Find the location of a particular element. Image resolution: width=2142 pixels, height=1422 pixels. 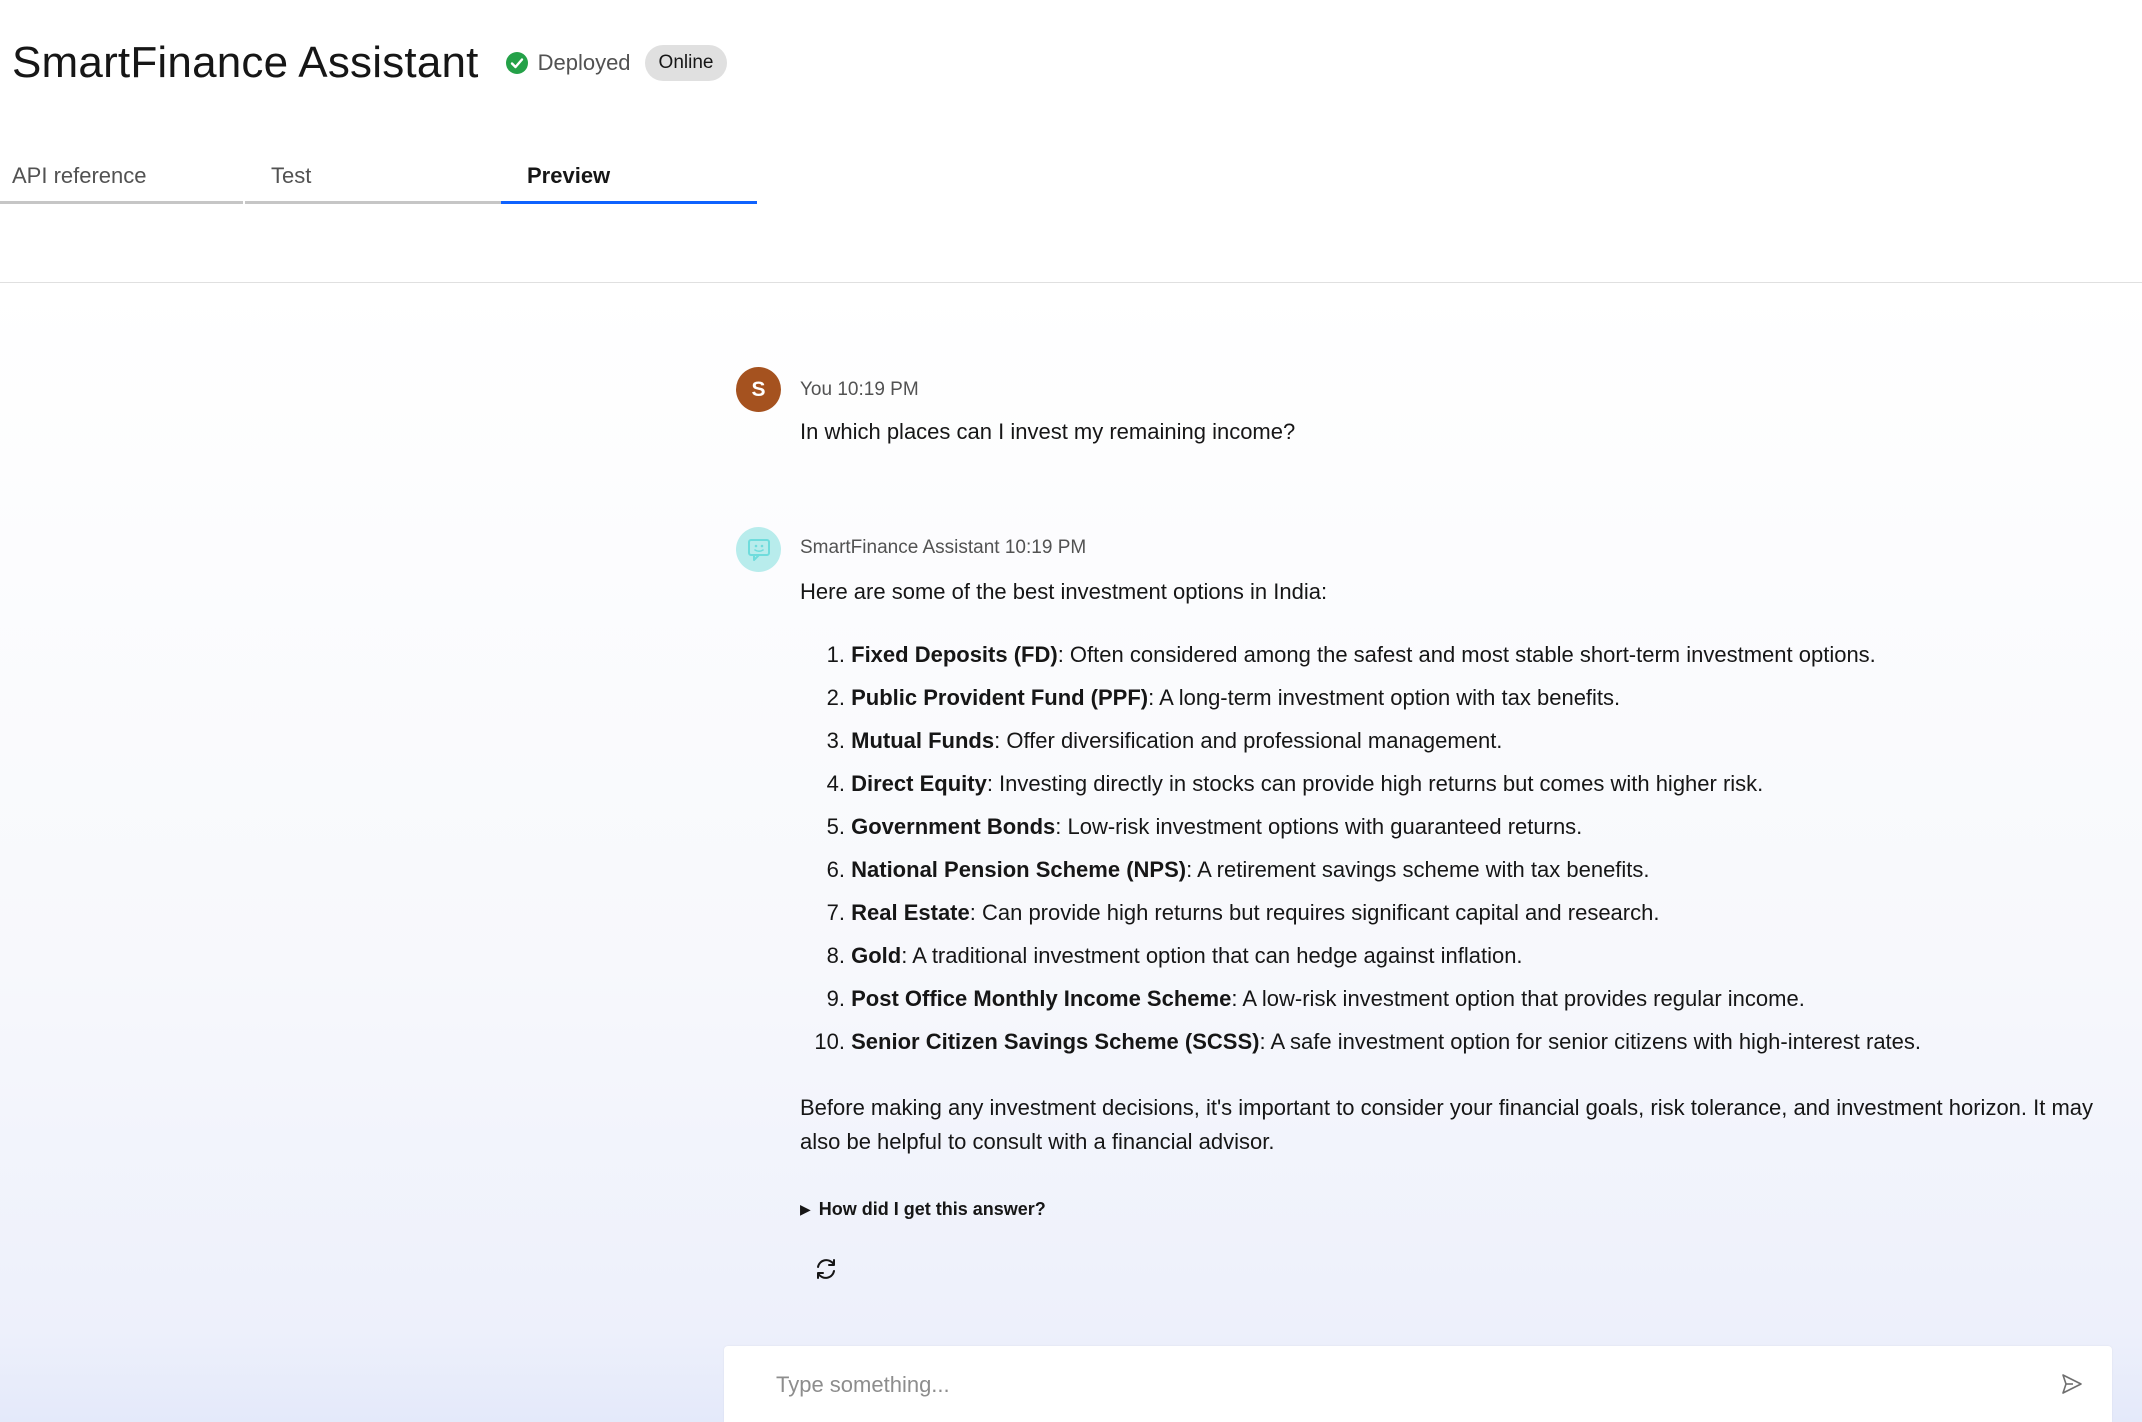

send-button is located at coordinates (2072, 1384).